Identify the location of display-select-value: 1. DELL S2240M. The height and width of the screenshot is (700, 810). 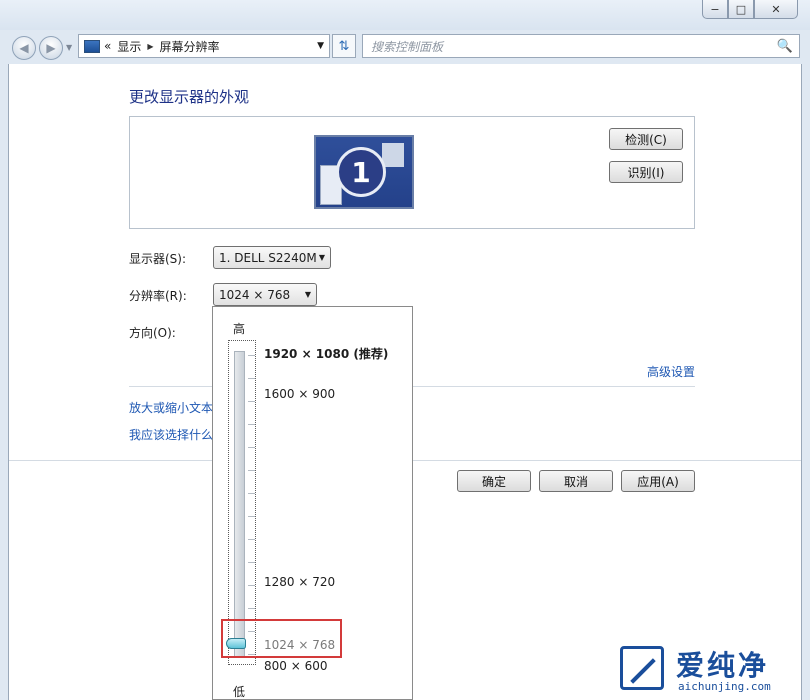
(268, 257).